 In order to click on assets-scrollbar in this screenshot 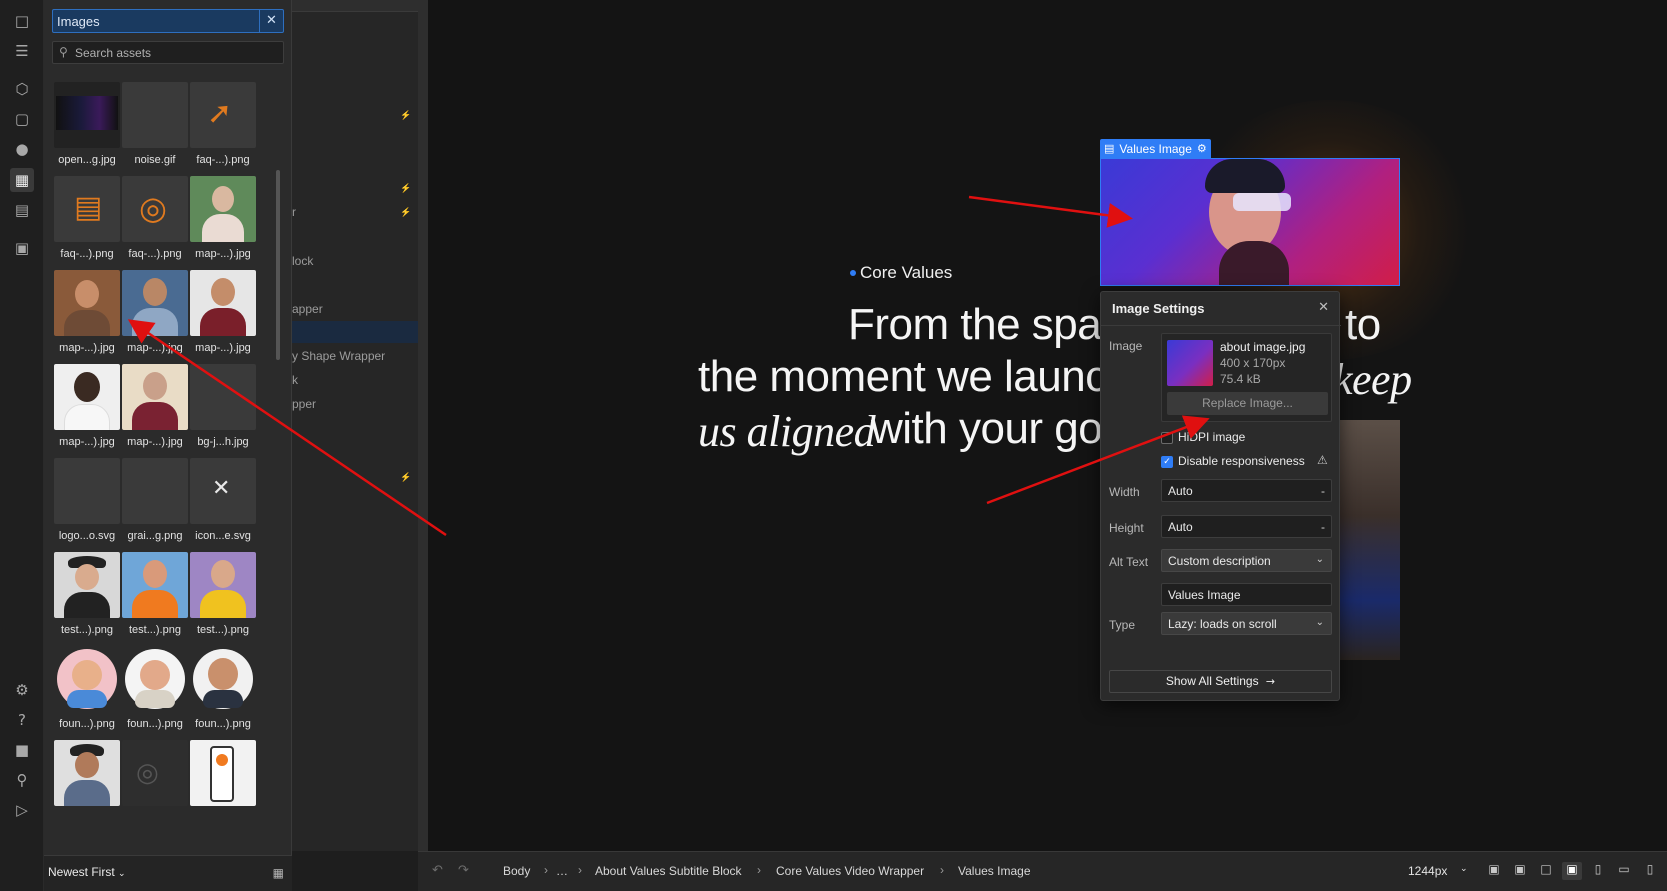, I will do `click(278, 265)`.